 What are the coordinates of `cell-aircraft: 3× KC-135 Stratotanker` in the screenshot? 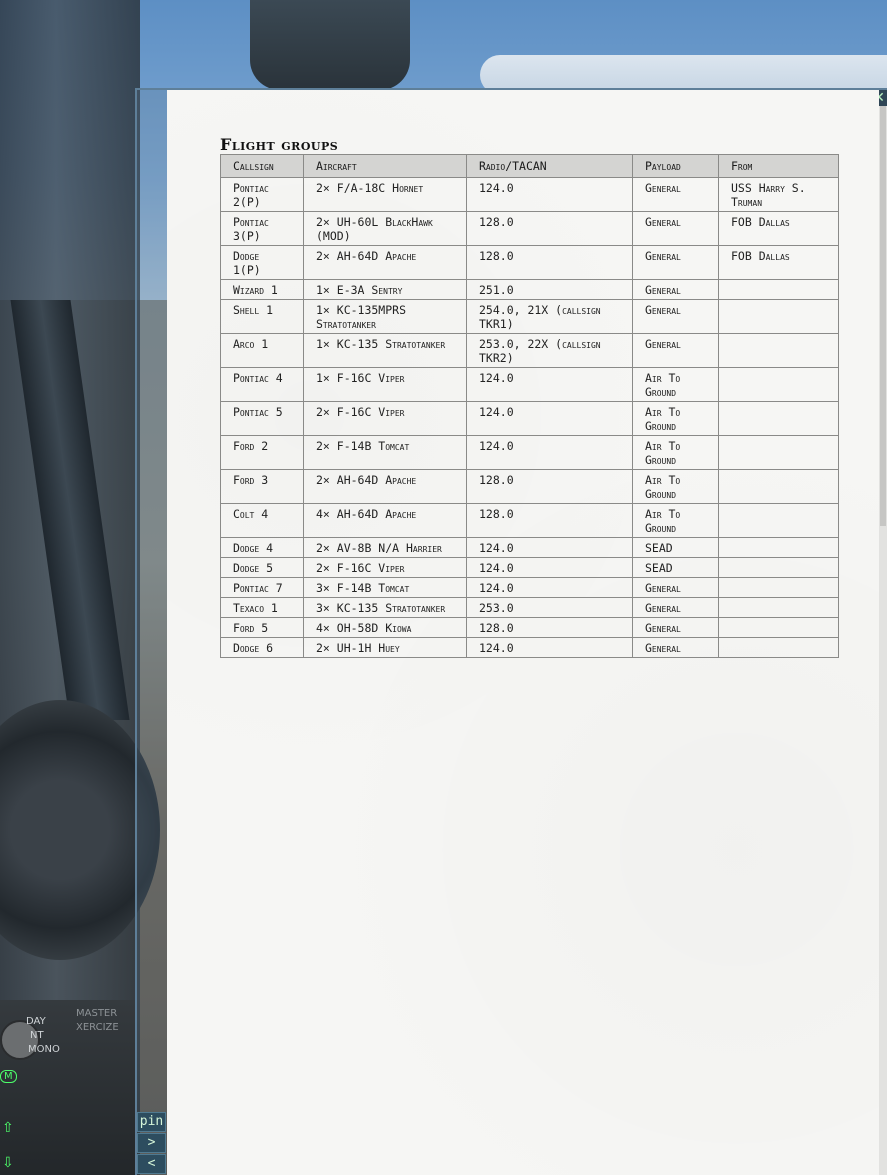 It's located at (385, 607).